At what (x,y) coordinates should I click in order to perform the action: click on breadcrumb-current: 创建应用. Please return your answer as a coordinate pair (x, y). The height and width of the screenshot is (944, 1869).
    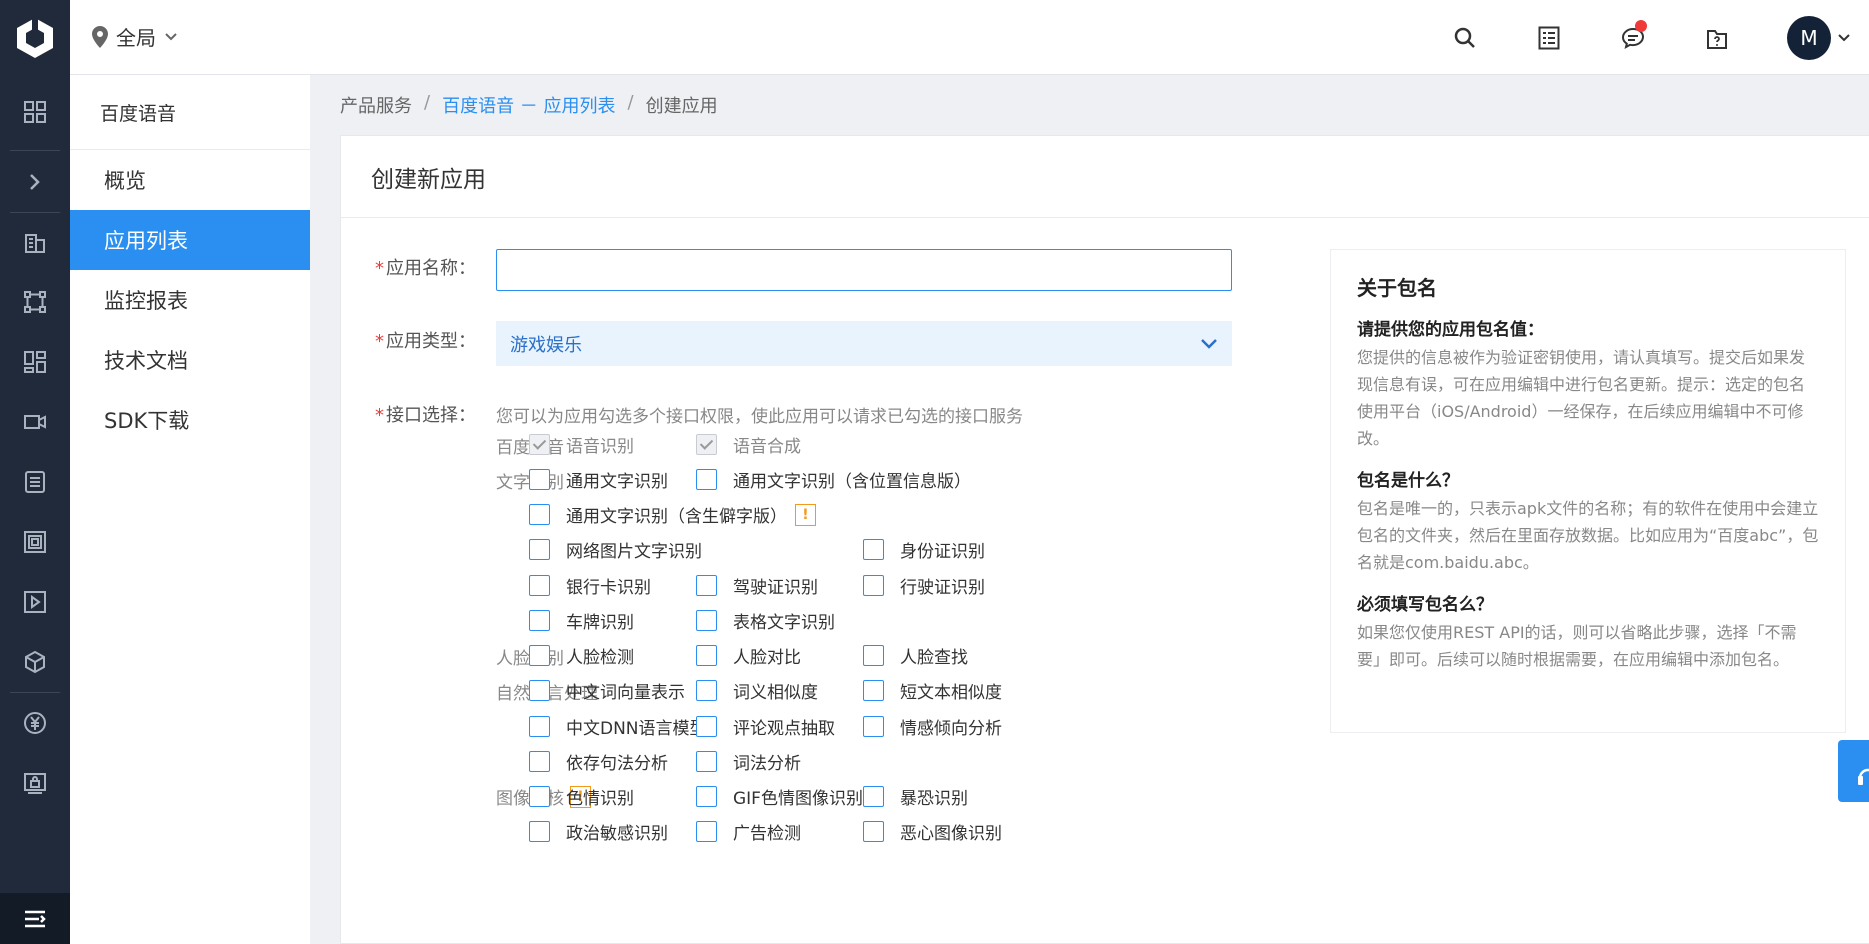
    Looking at the image, I should click on (681, 106).